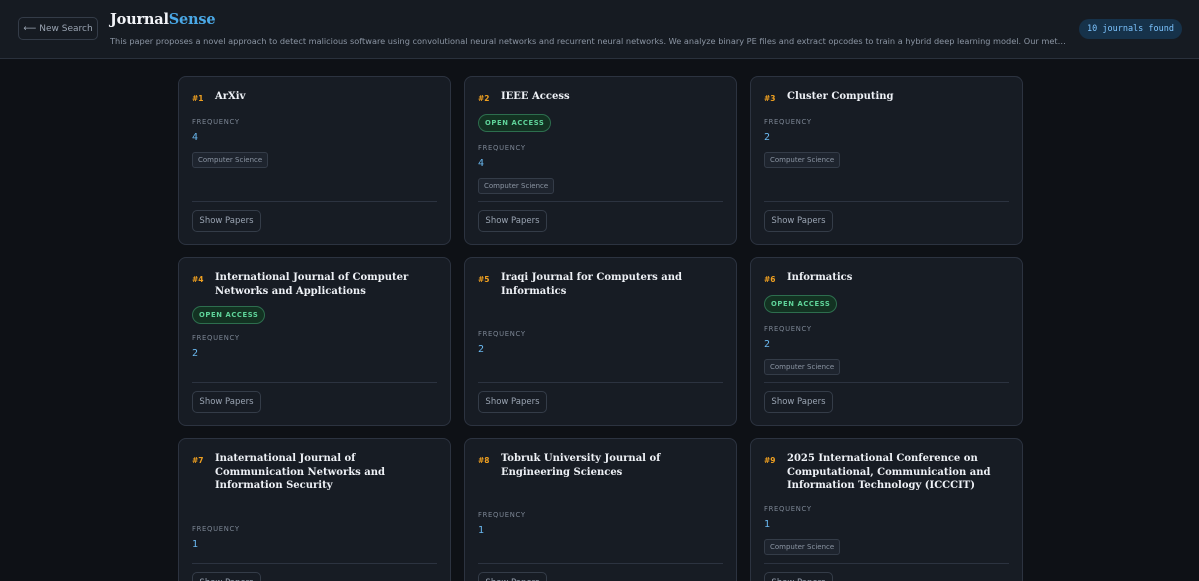 This screenshot has height=581, width=1199. I want to click on journal-card-header: #3 Cluster Computing, so click(886, 98).